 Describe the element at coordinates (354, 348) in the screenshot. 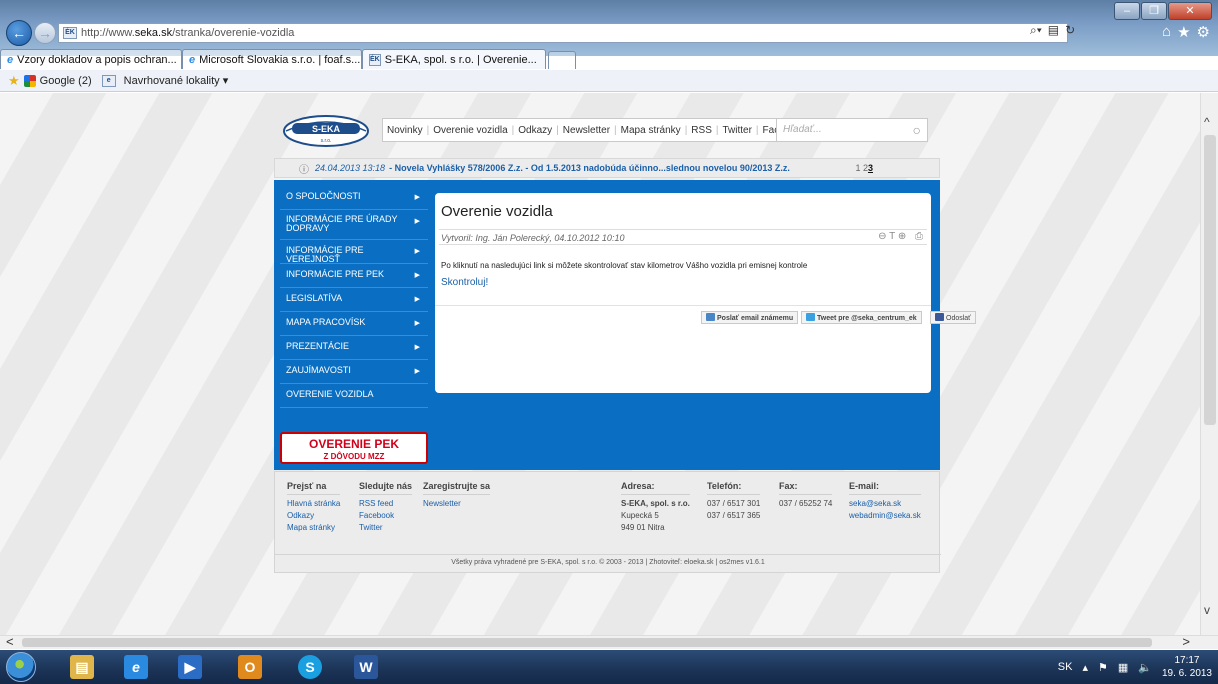

I see `side-item-prezentacie: PREZENTÁCIE ▶` at that location.